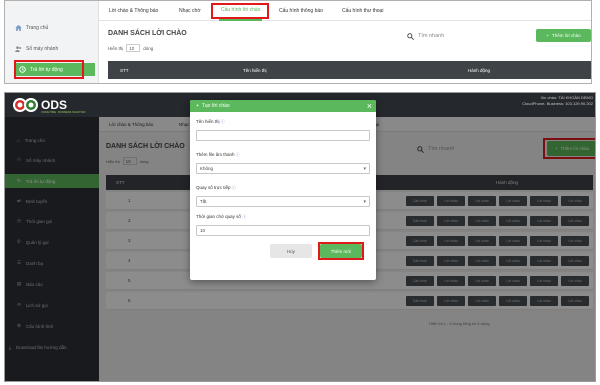 The width and height of the screenshot is (600, 385). I want to click on users-icon, so click(18, 48).